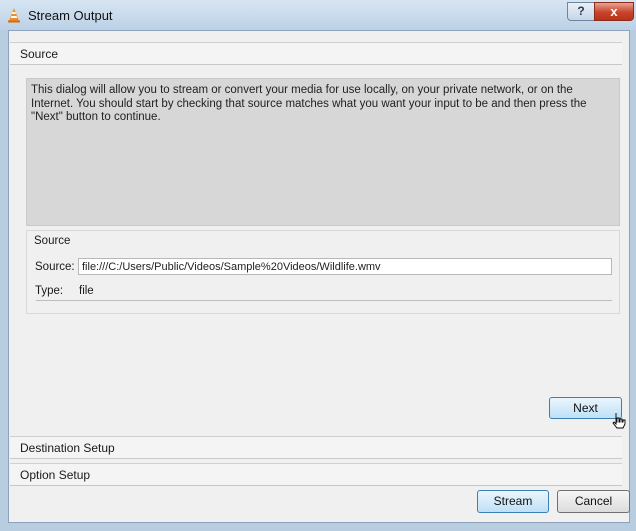 The height and width of the screenshot is (531, 636). What do you see at coordinates (345, 266) in the screenshot?
I see `source-input` at bounding box center [345, 266].